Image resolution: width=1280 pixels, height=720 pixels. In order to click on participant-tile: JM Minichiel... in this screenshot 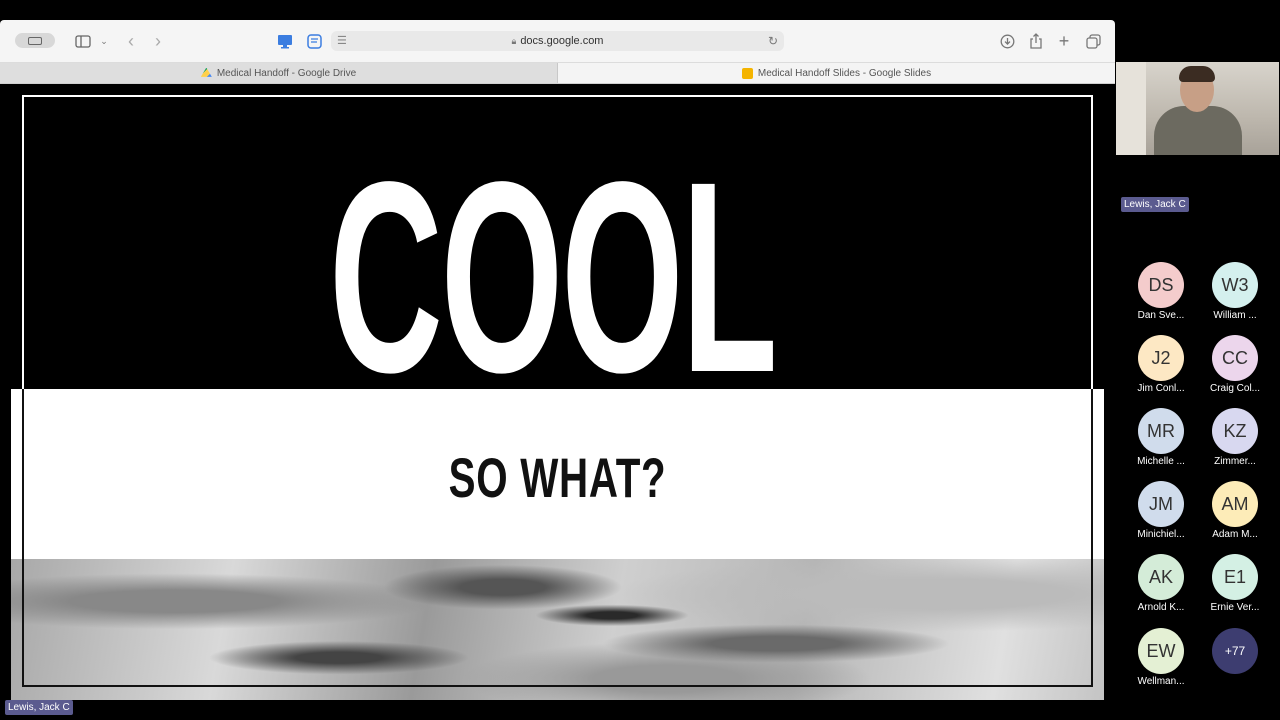, I will do `click(1161, 510)`.